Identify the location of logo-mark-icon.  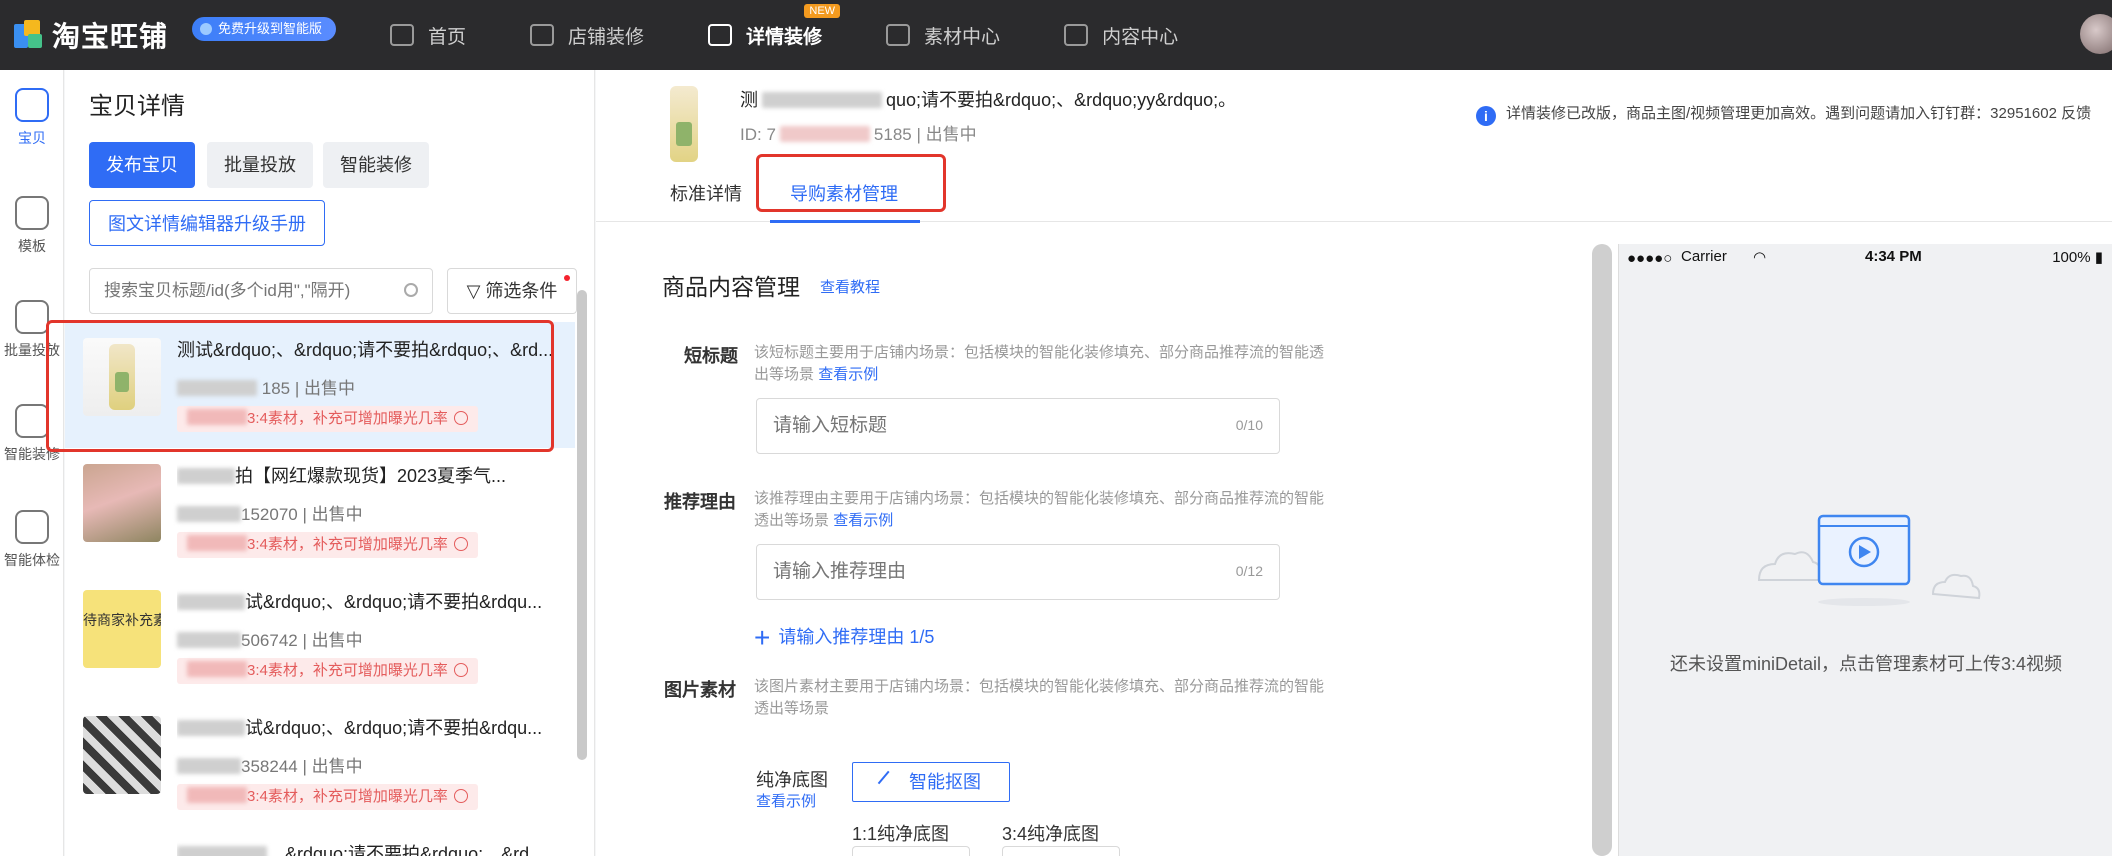
(29, 35).